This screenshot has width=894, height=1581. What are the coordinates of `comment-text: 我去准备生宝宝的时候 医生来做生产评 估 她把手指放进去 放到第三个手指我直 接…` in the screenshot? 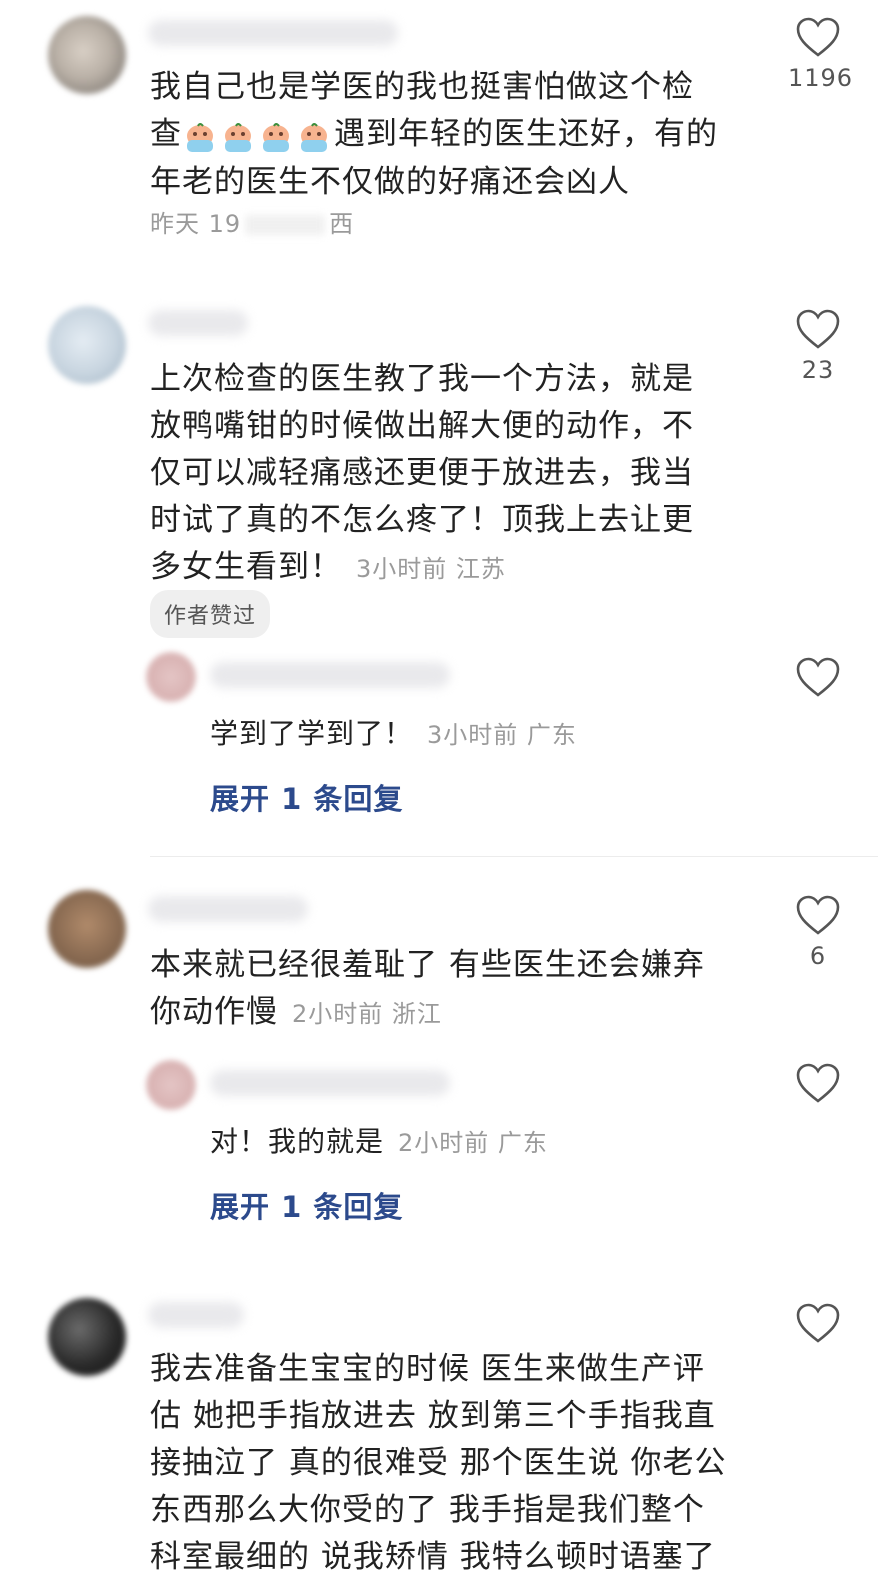 It's located at (460, 1463).